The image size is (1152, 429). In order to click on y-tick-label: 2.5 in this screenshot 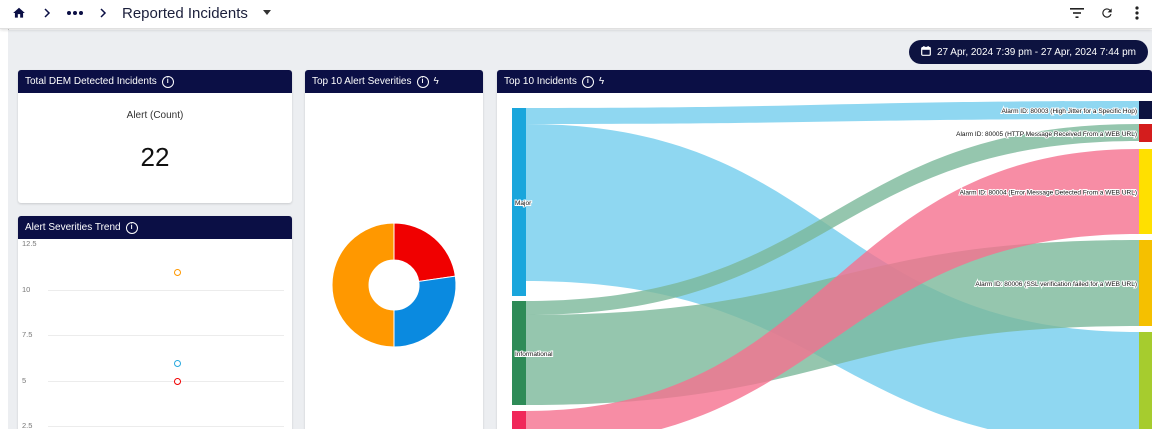, I will do `click(27, 425)`.